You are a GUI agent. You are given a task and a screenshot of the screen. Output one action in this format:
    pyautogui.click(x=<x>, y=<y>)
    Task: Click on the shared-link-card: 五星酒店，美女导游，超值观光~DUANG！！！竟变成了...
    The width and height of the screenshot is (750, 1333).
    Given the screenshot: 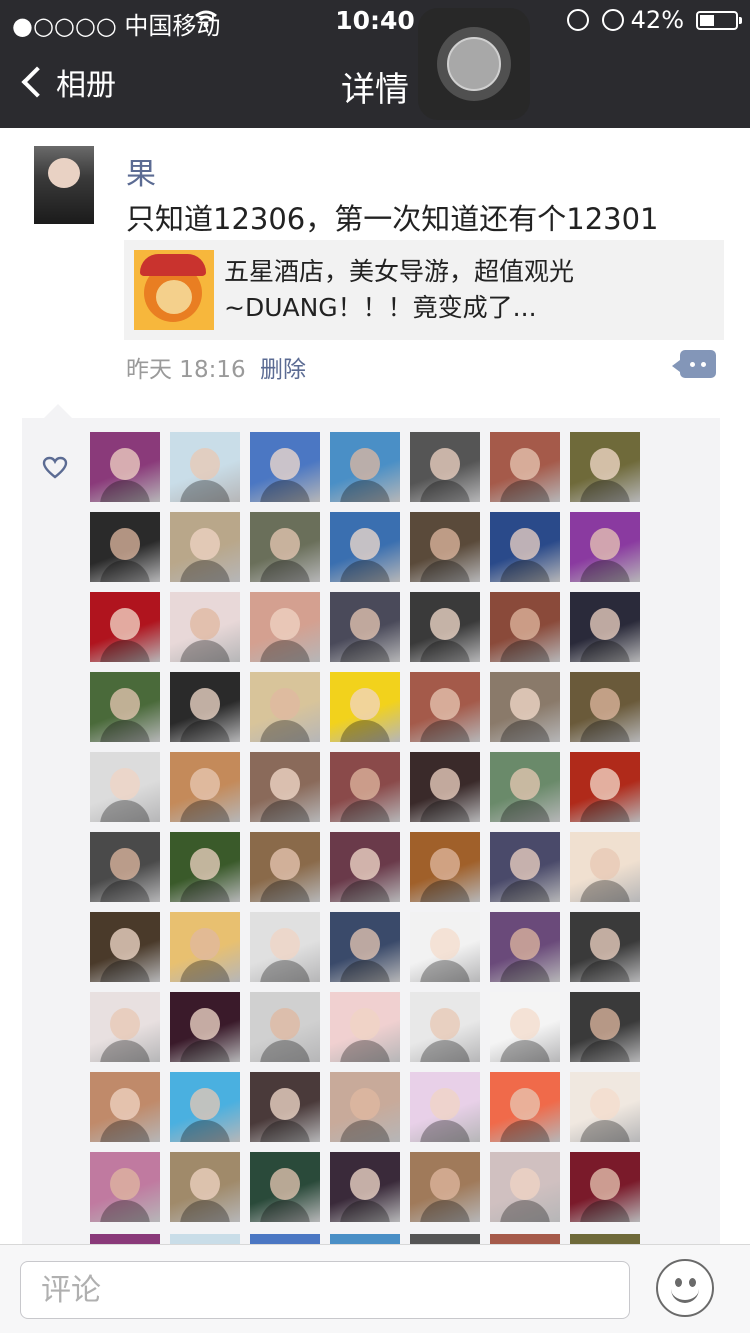 What is the action you would take?
    pyautogui.click(x=424, y=290)
    